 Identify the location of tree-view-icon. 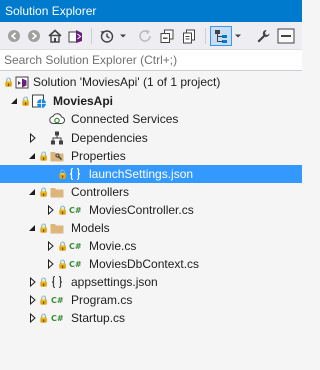
(221, 36).